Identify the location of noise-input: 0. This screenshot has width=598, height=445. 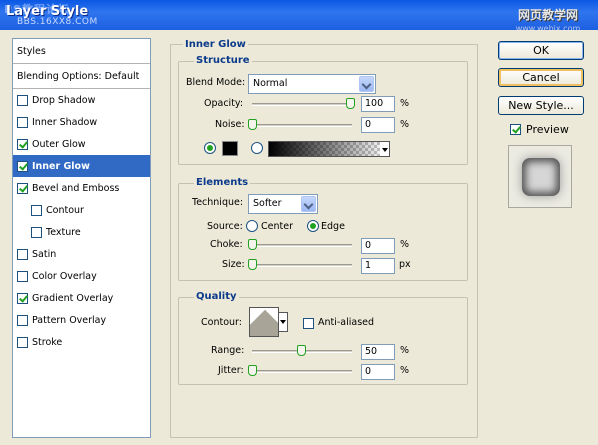
(378, 125).